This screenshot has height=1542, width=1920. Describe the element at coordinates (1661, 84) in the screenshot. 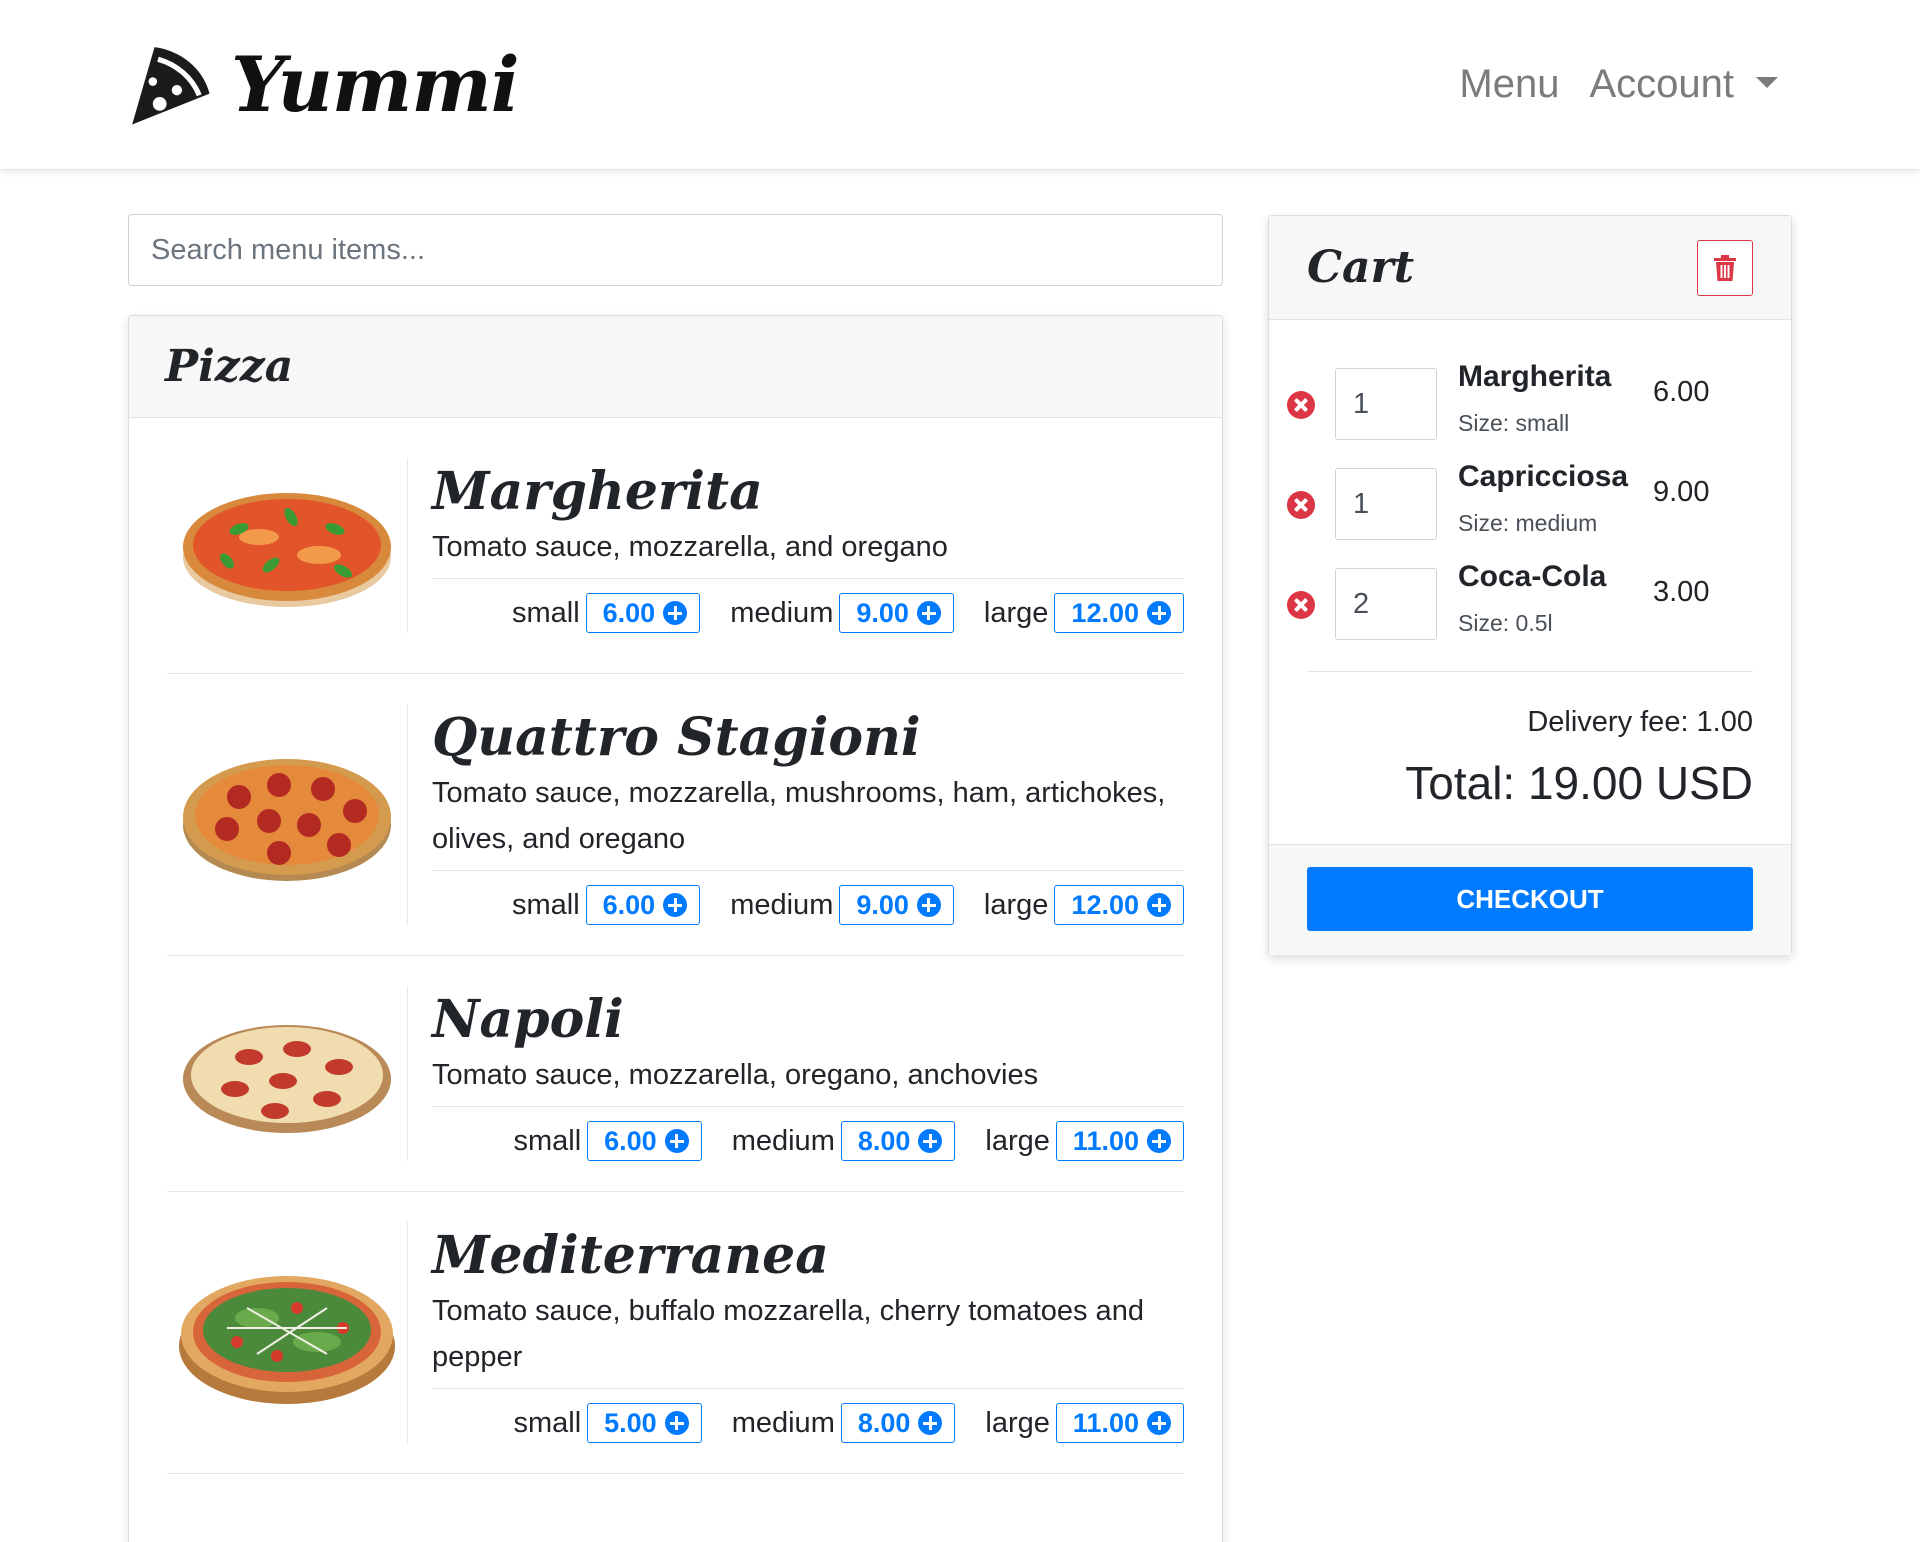

I see `nav-link-account-label: Account` at that location.